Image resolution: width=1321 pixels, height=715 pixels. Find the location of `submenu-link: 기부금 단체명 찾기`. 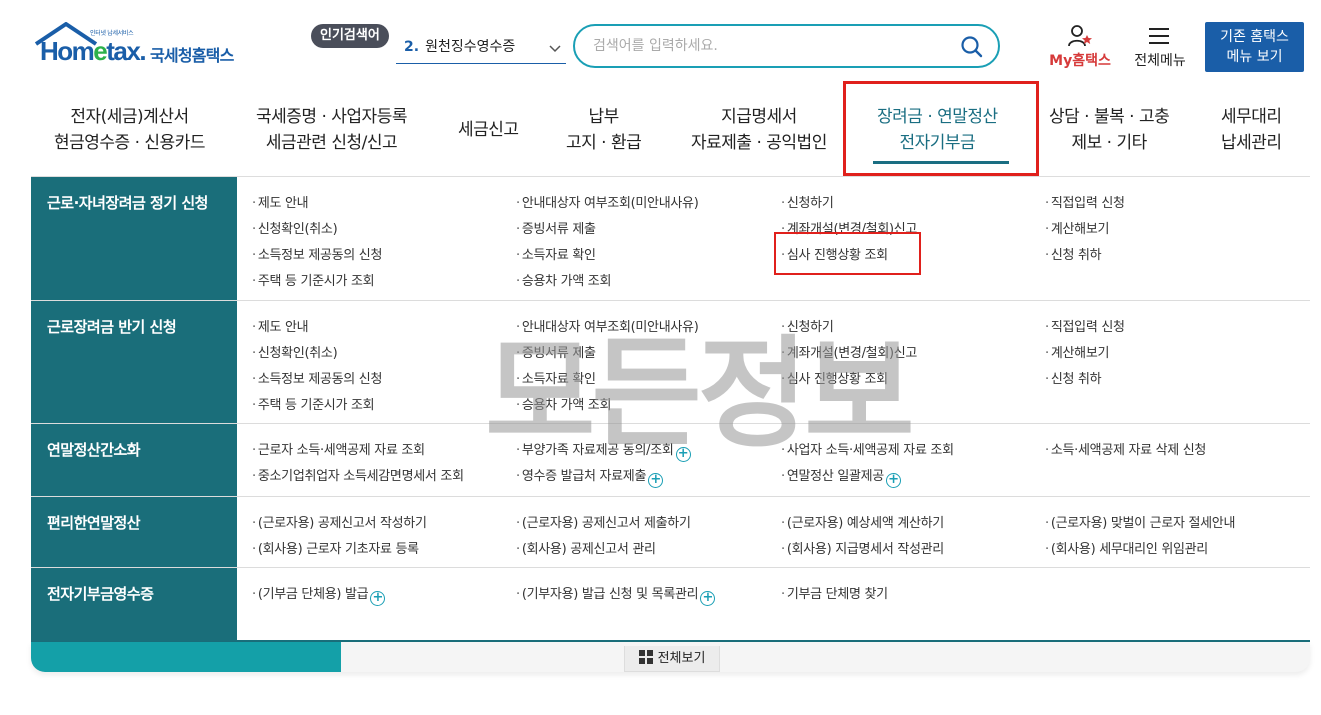

submenu-link: 기부금 단체명 찾기 is located at coordinates (834, 592).